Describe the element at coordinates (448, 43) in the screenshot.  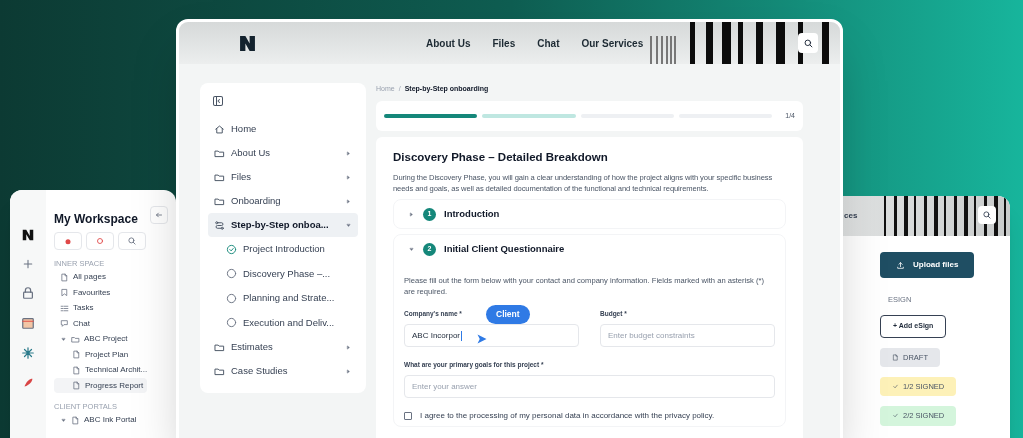
I see `nav-link: About Us` at that location.